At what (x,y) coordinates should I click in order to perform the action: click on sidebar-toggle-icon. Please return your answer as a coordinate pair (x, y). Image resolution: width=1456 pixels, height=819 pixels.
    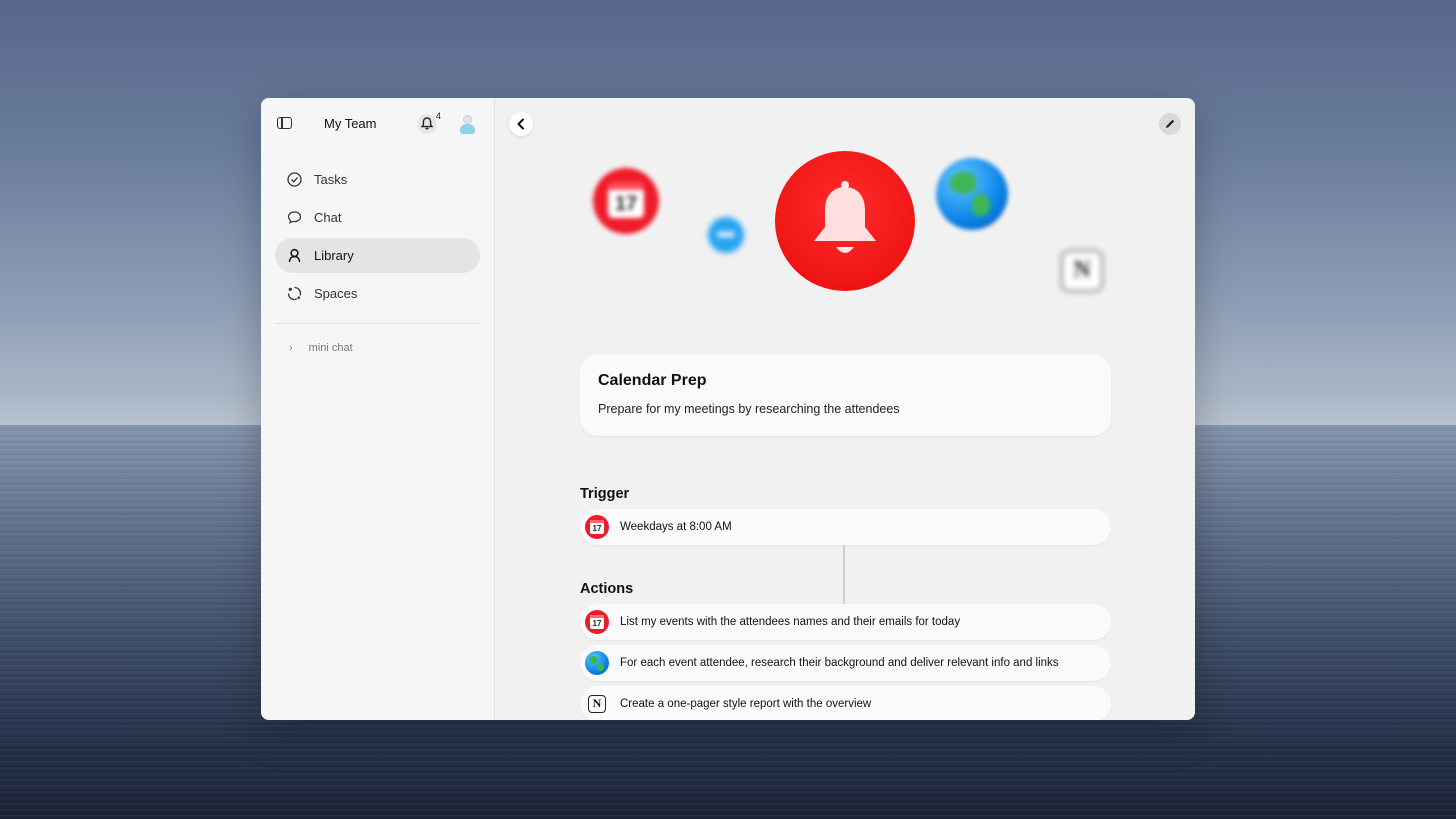
    Looking at the image, I should click on (284, 123).